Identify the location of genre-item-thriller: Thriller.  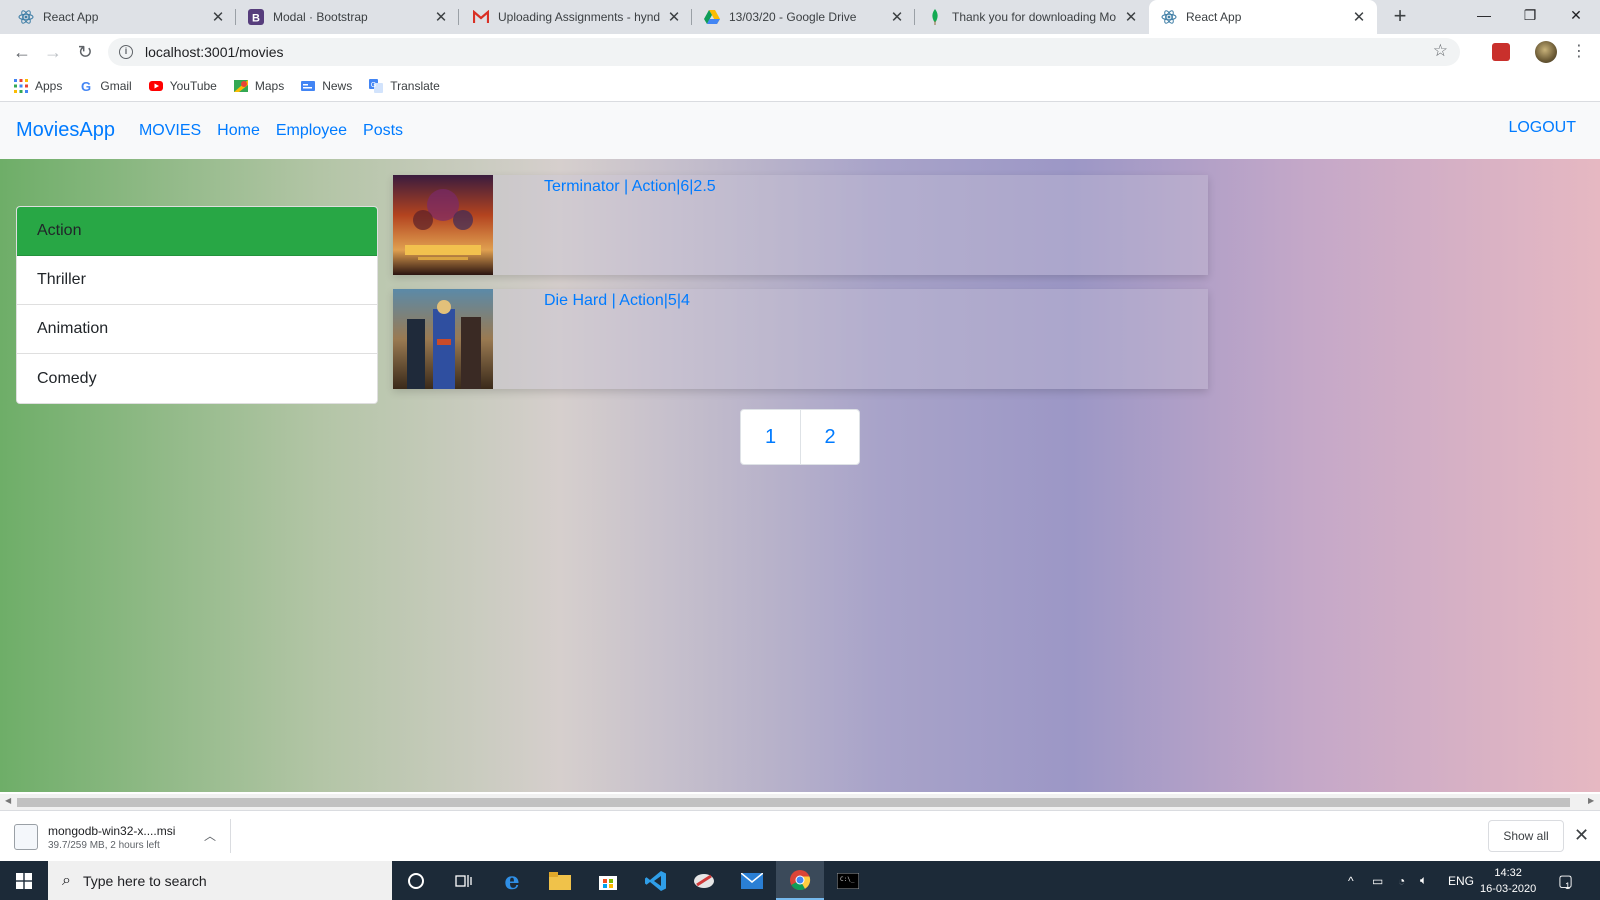
(197, 280).